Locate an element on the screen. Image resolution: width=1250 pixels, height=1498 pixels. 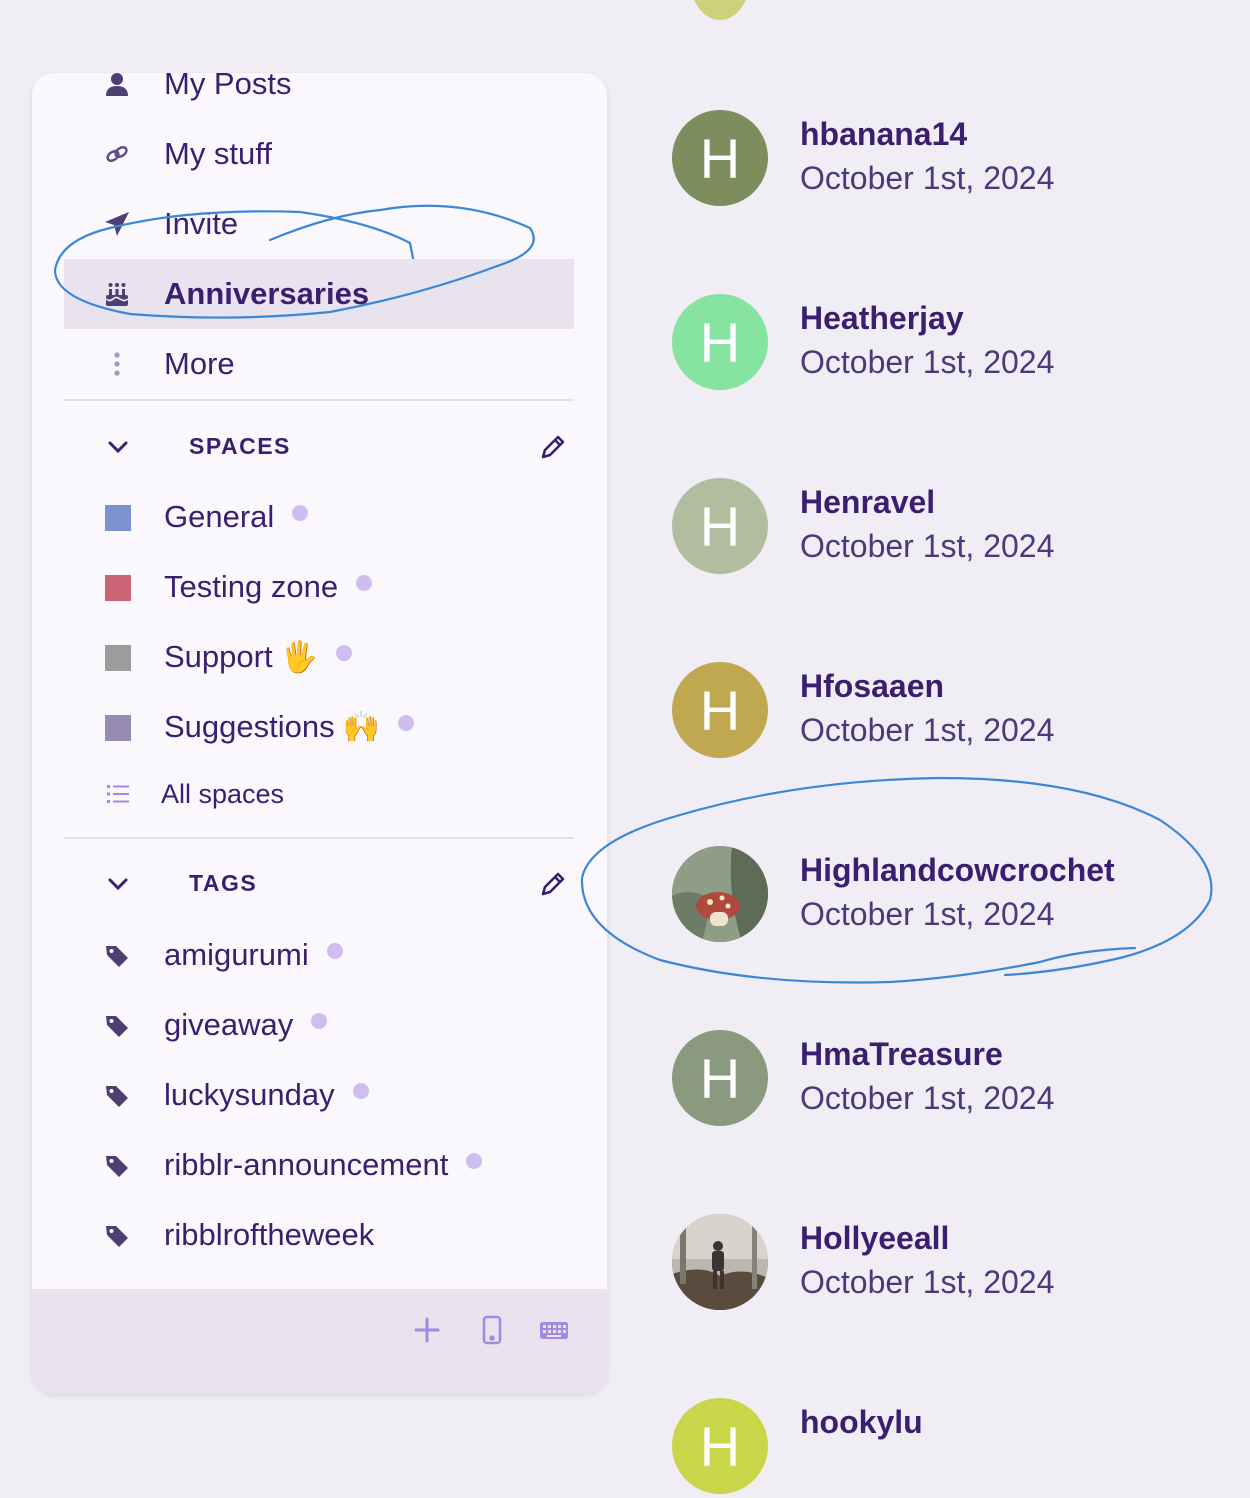
tags-header: TAGS is located at coordinates (319, 885).